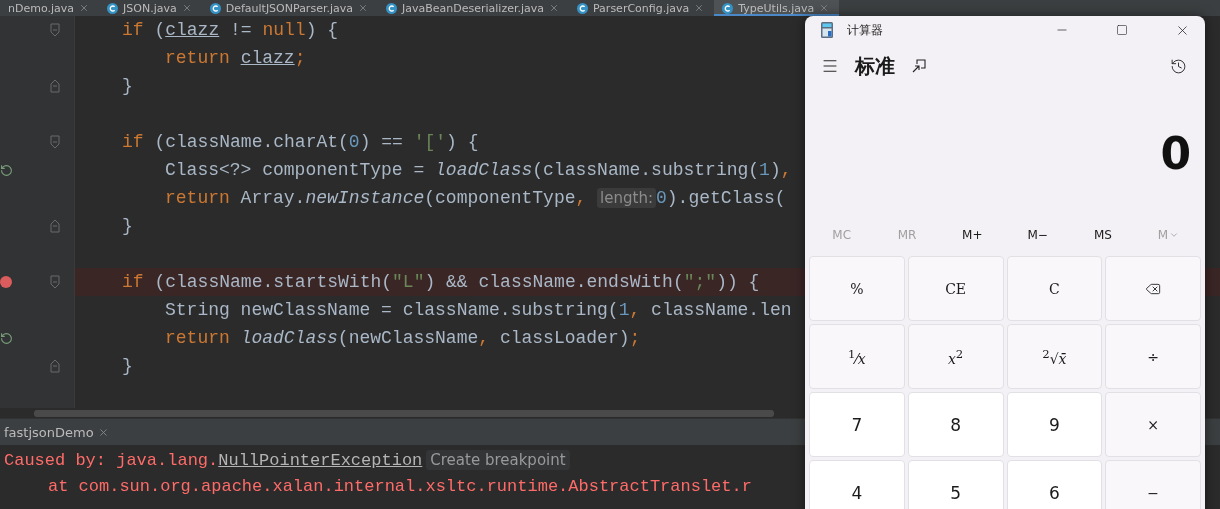  I want to click on digit-key: 8, so click(955, 424).